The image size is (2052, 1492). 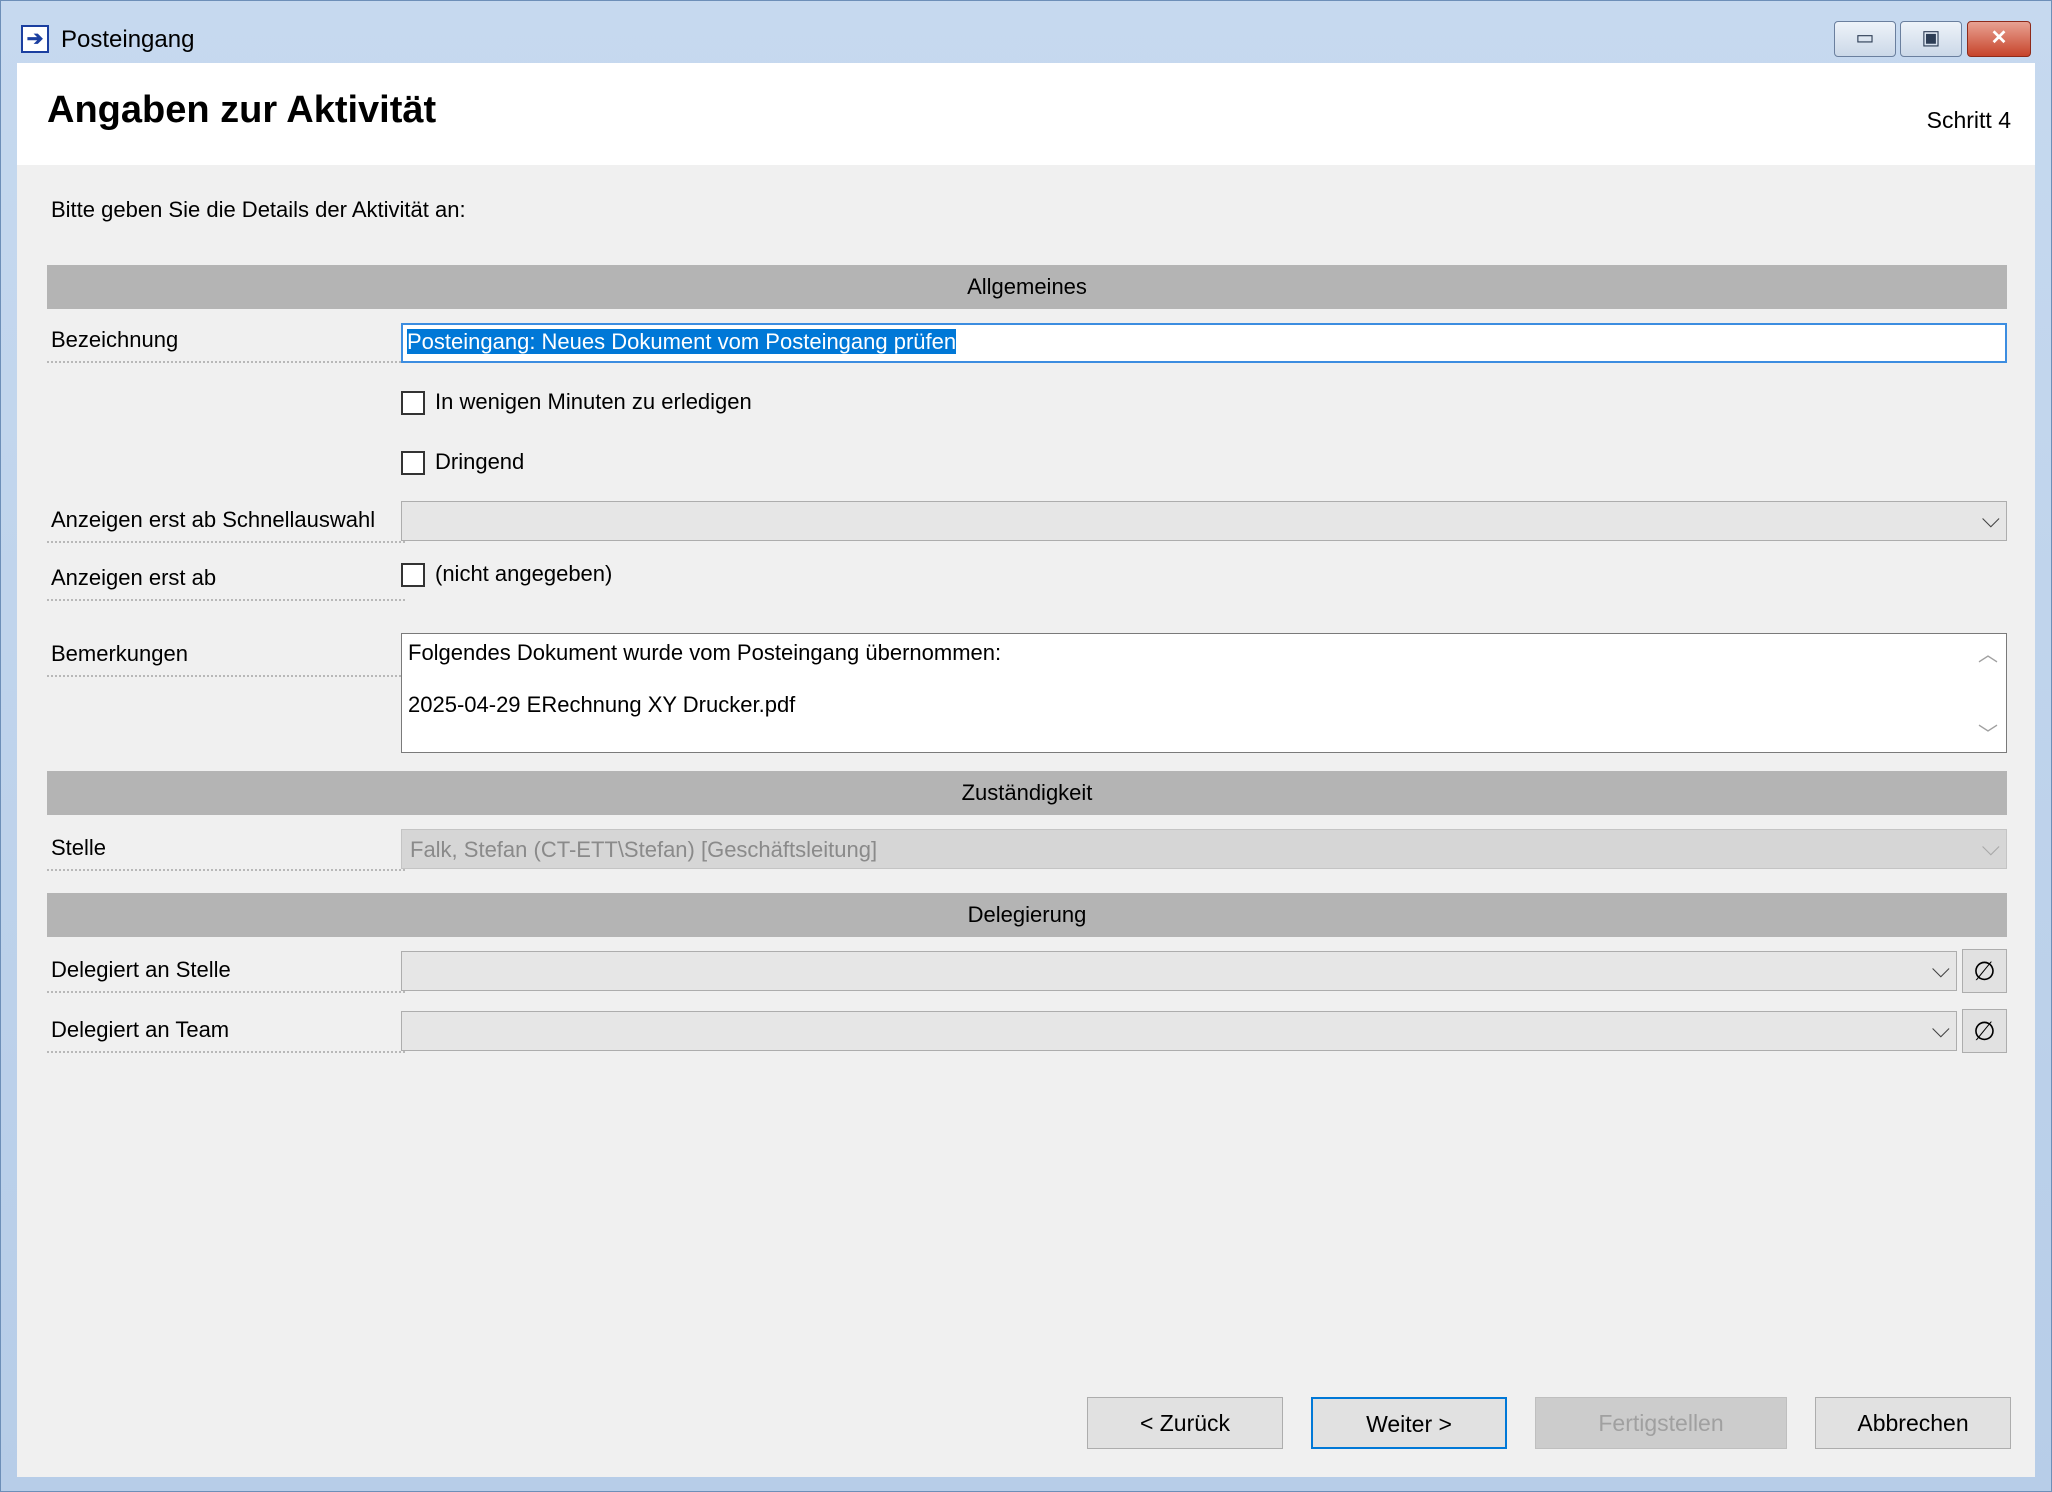 What do you see at coordinates (226, 345) in the screenshot?
I see `bezeichnung-label: Bezeichnung` at bounding box center [226, 345].